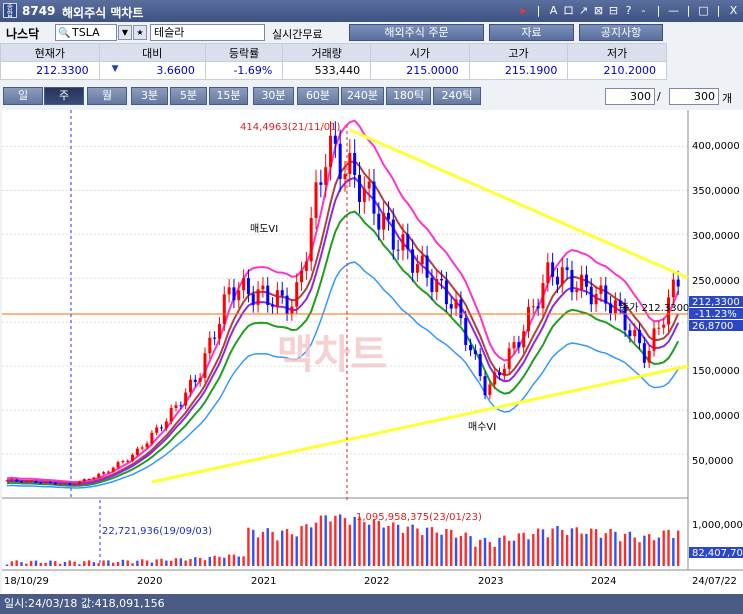 The image size is (743, 614). Describe the element at coordinates (613, 10) in the screenshot. I see `print-icon: ⊟` at that location.